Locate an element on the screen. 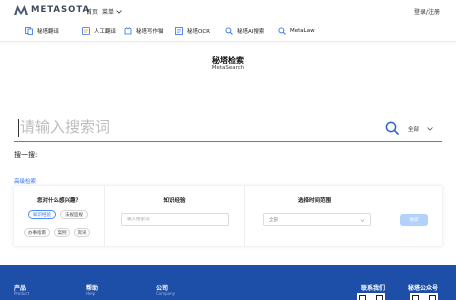 Image resolution: width=456 pixels, height=300 pixels. search-bar: 全部 is located at coordinates (228, 127).